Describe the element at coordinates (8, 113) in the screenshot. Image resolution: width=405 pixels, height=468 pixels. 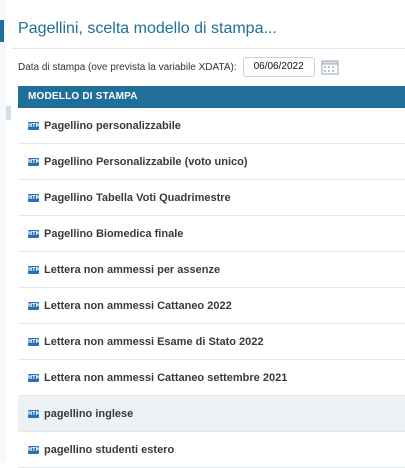
I see `background-panel-tab` at that location.